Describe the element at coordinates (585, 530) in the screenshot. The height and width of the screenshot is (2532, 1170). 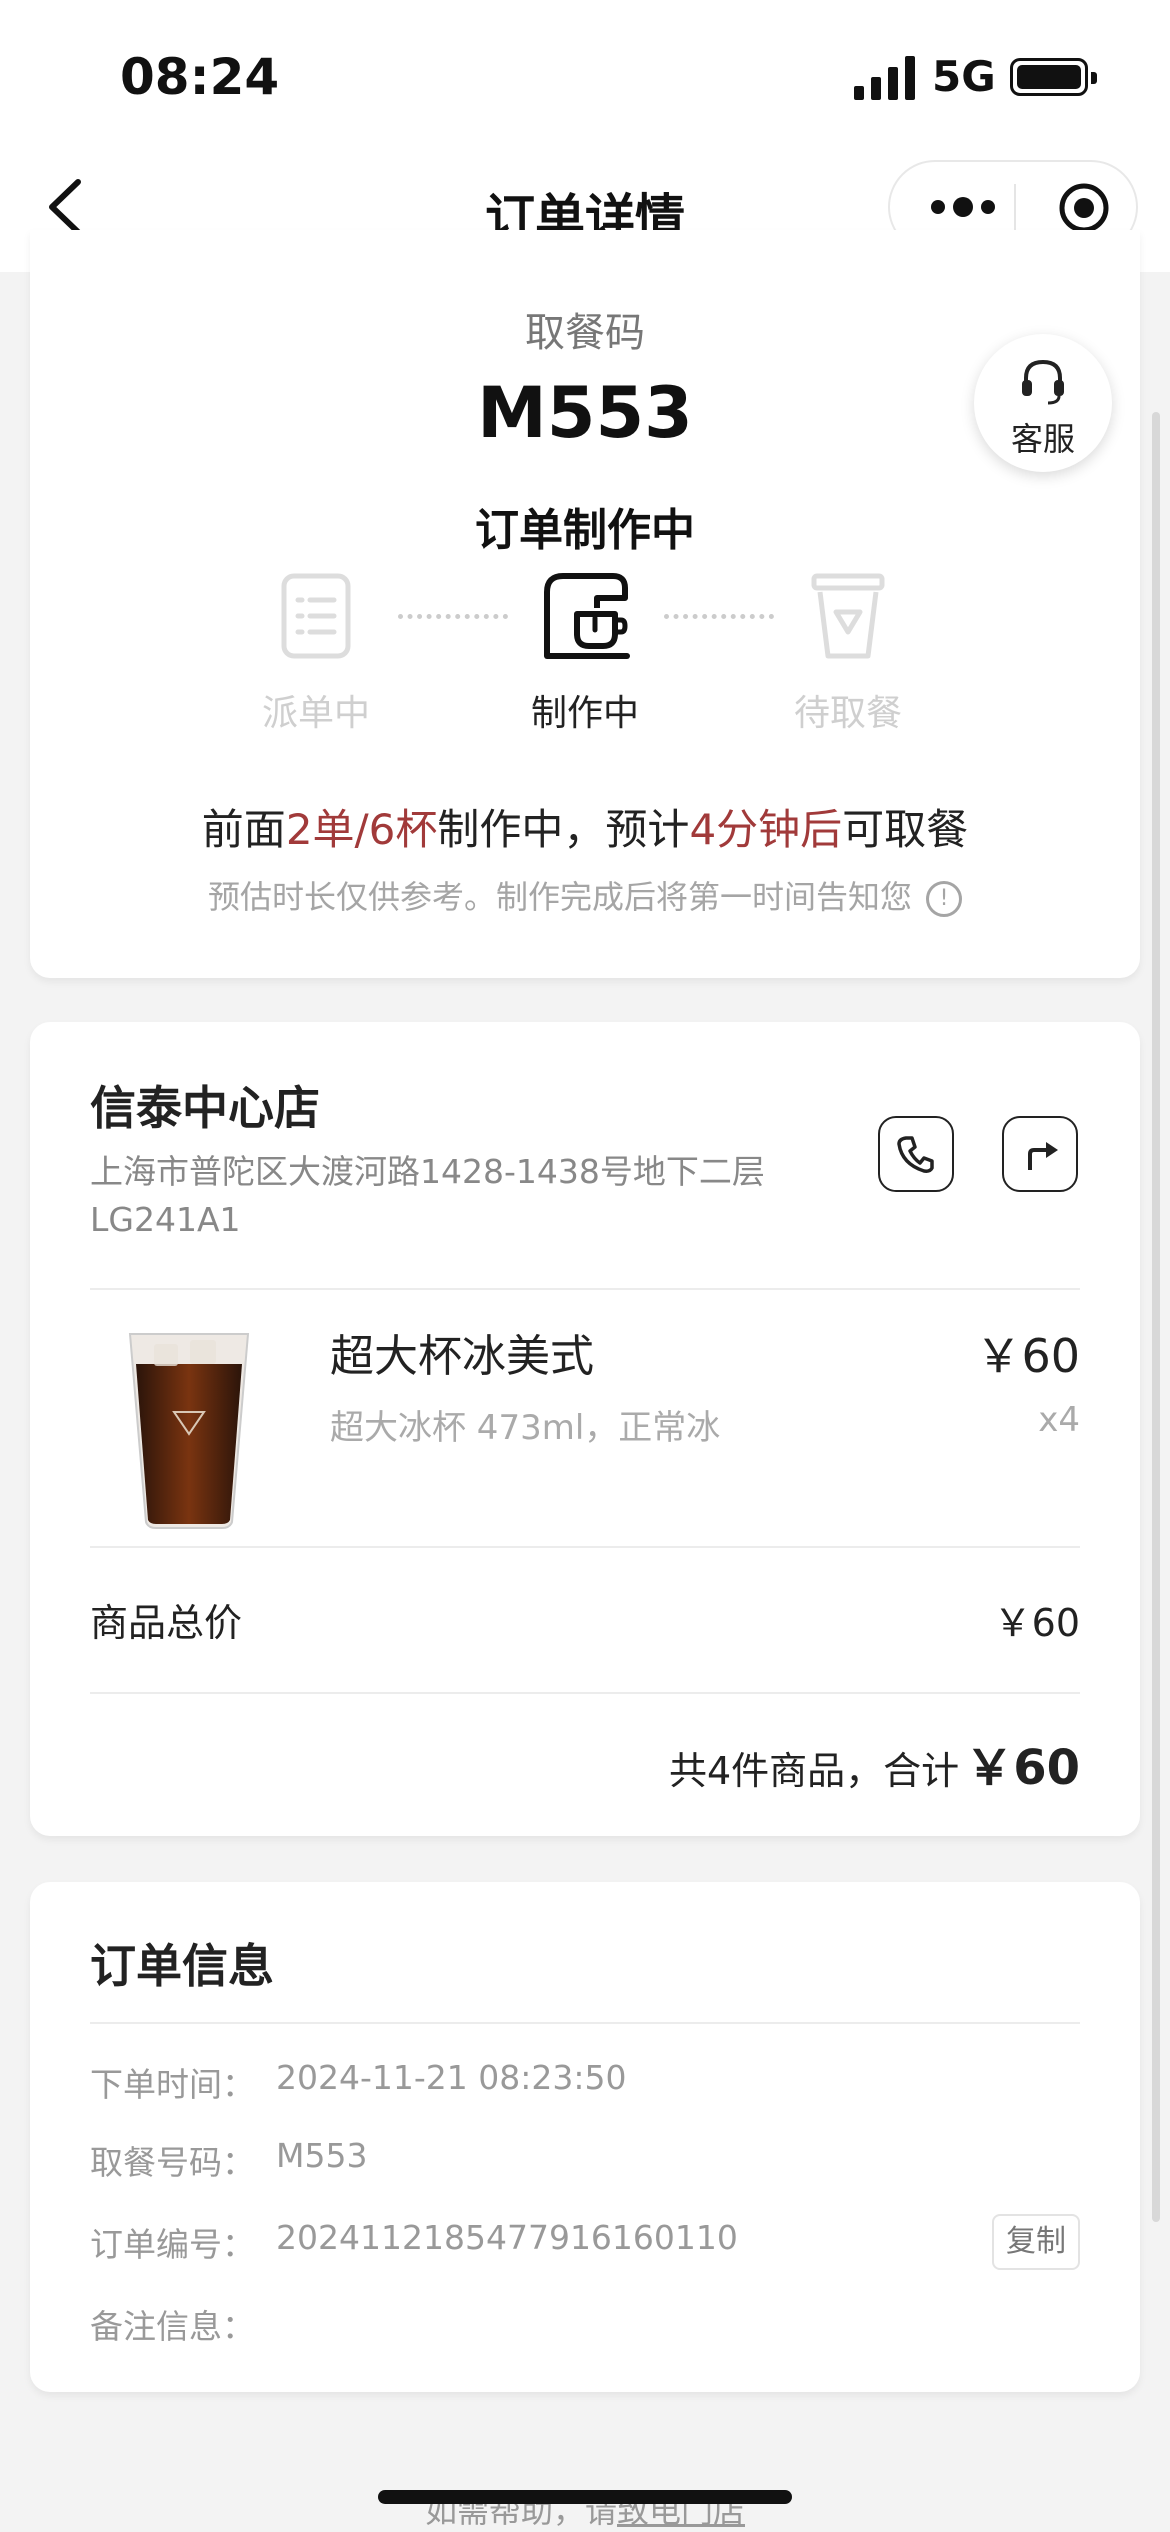
I see `order-status-title: 订单制作中` at that location.